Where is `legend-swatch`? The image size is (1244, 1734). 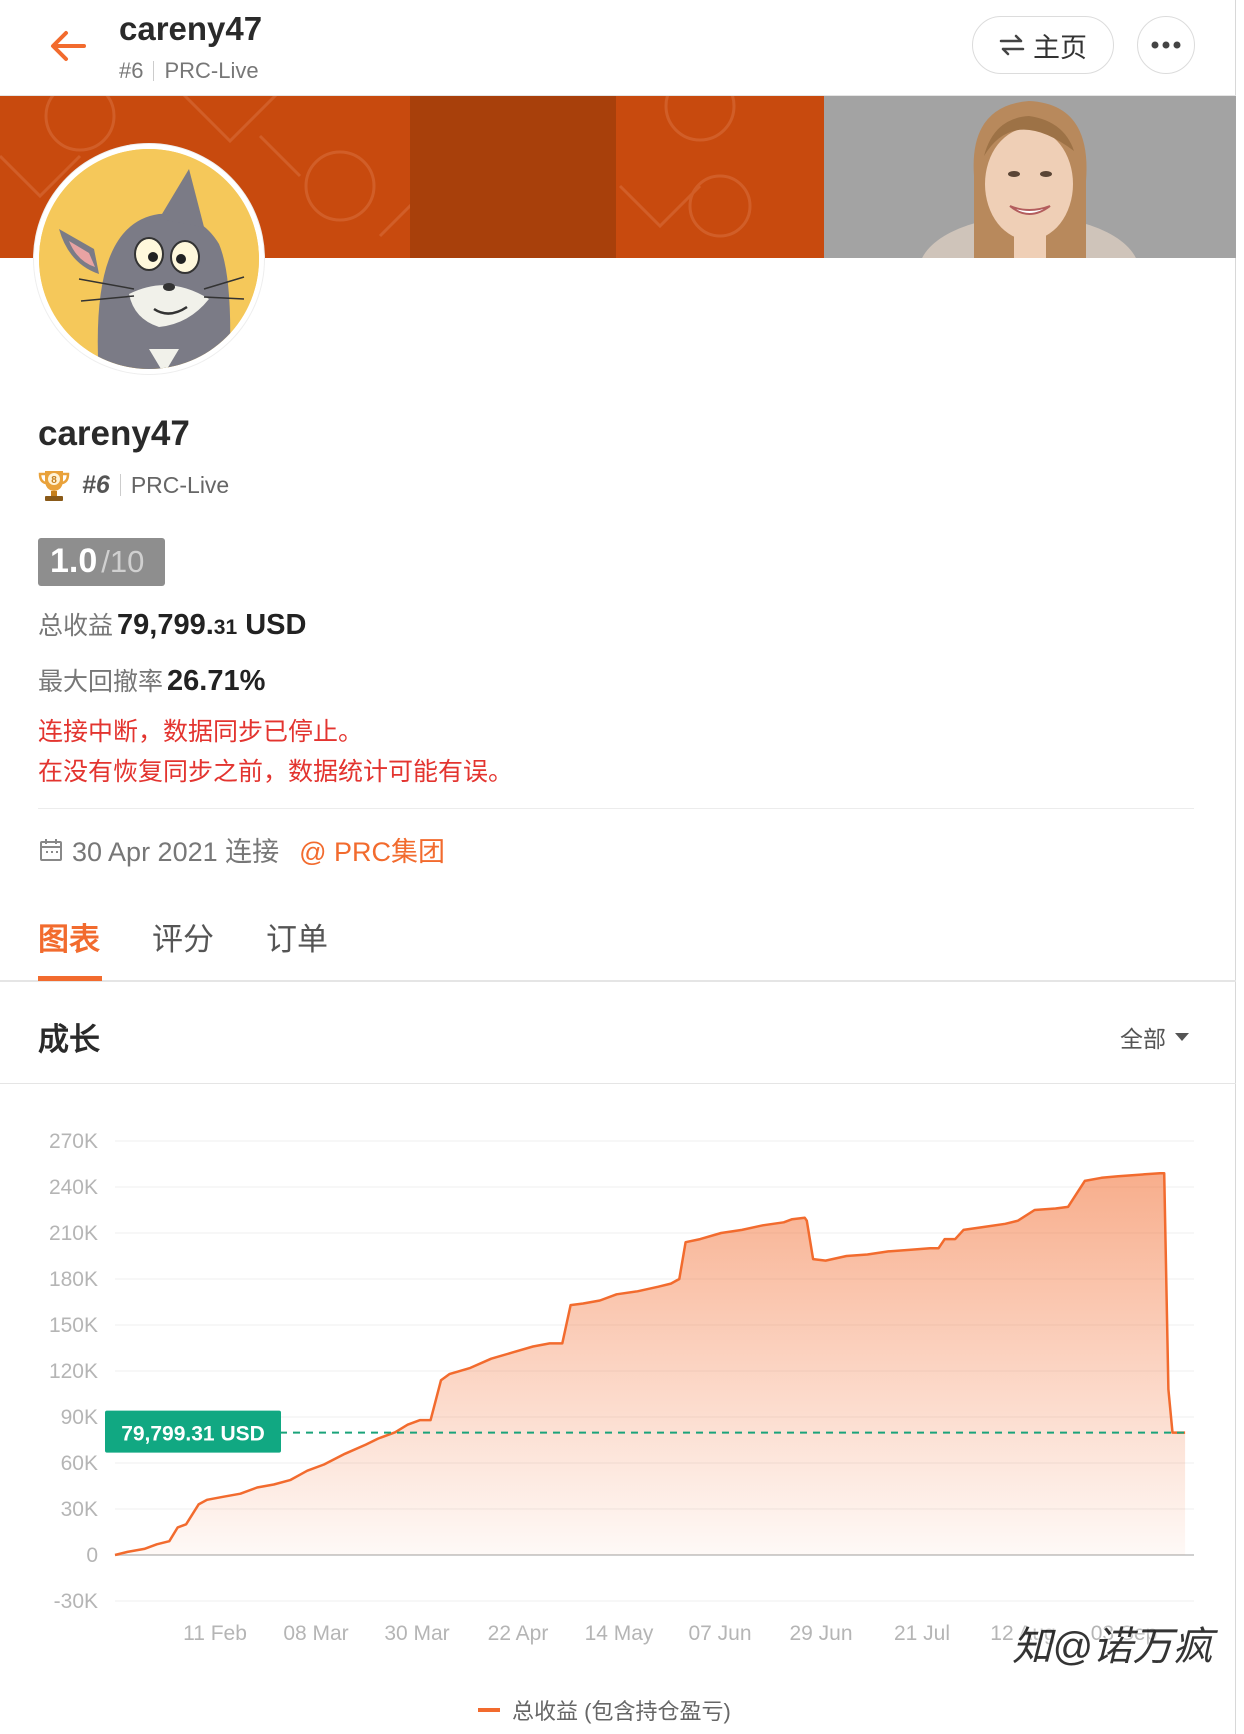
legend-swatch is located at coordinates (489, 1710).